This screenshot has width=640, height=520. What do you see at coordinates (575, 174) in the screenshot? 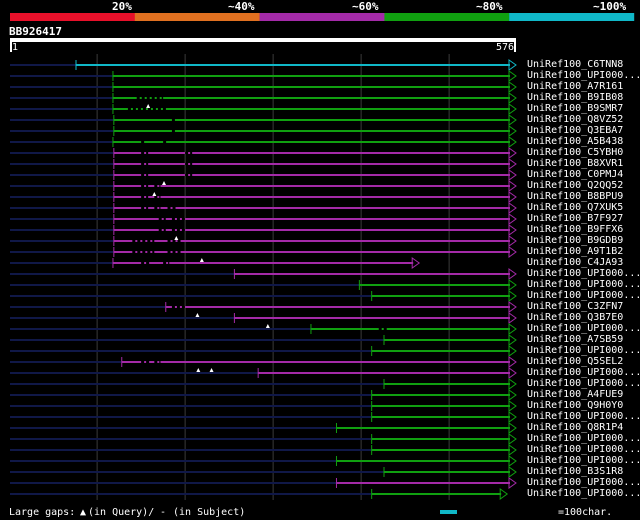
I see `hit-label: UniRef100_C0PMJ4` at bounding box center [575, 174].